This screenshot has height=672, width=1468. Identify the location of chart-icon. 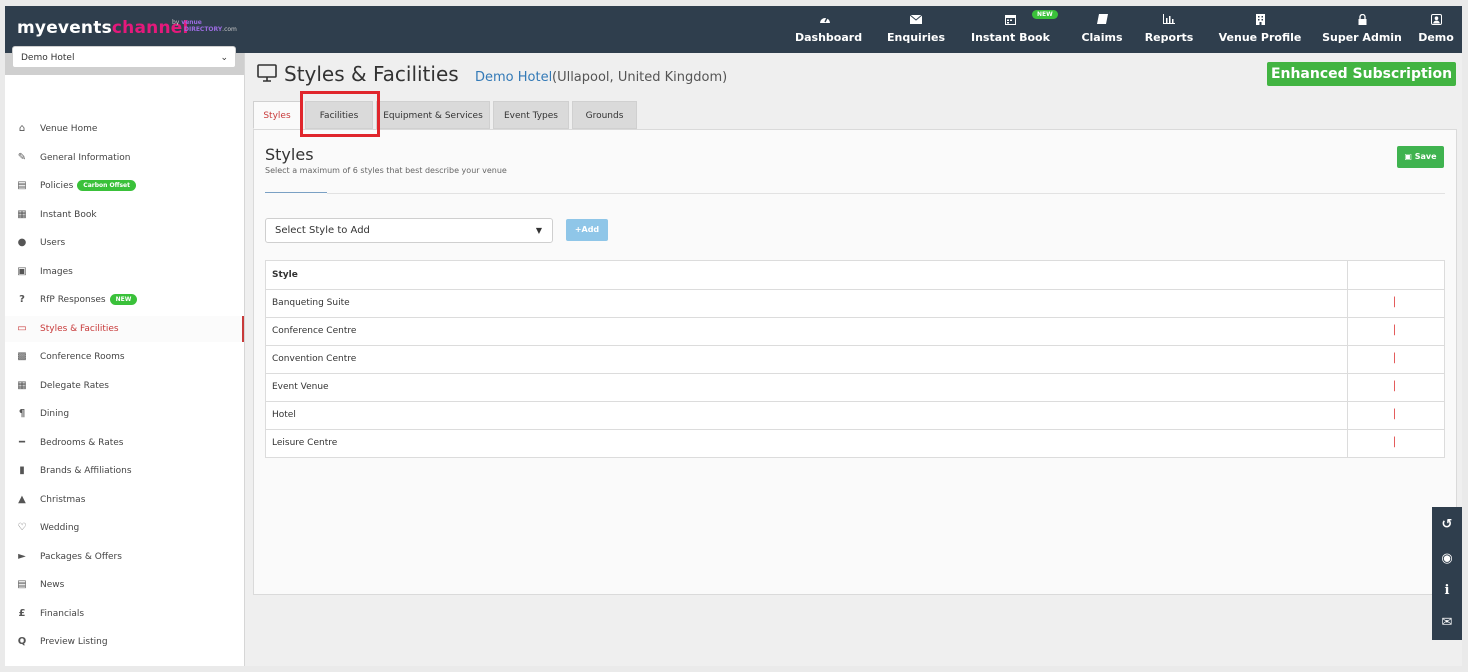
(1169, 20).